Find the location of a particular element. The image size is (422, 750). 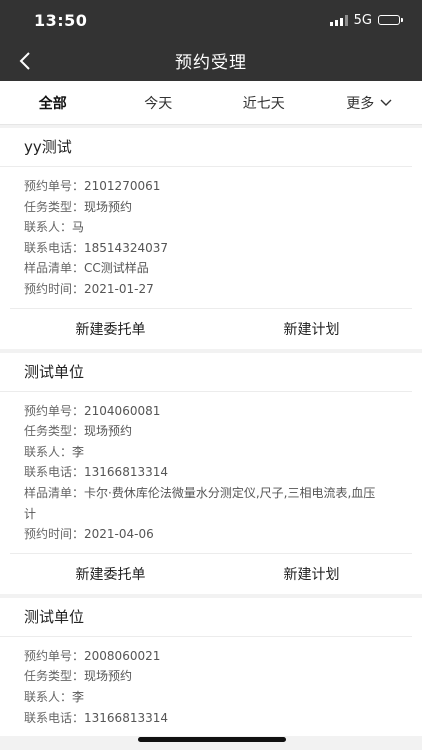

field-phone: 联系电话：18514324037 is located at coordinates (223, 248).